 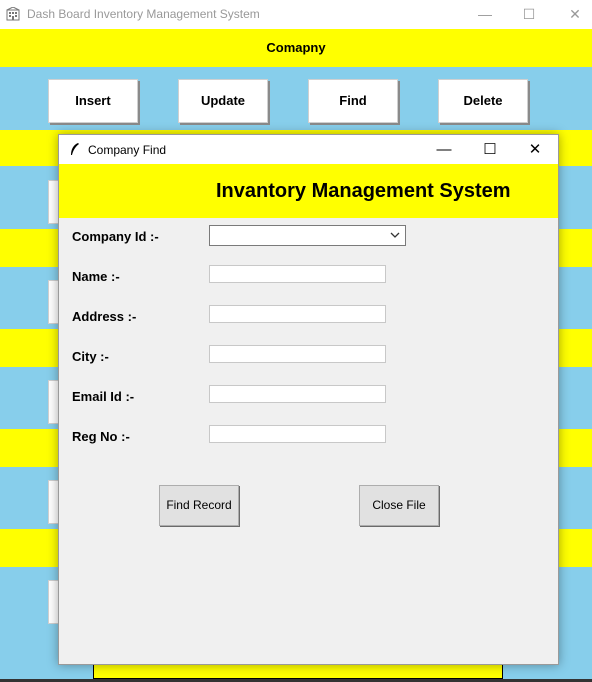 What do you see at coordinates (297, 394) in the screenshot?
I see `email-input` at bounding box center [297, 394].